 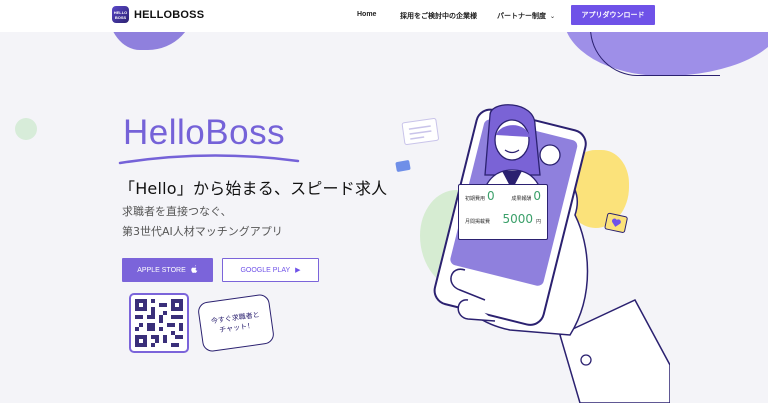 What do you see at coordinates (194, 270) in the screenshot?
I see `apple-icon` at bounding box center [194, 270].